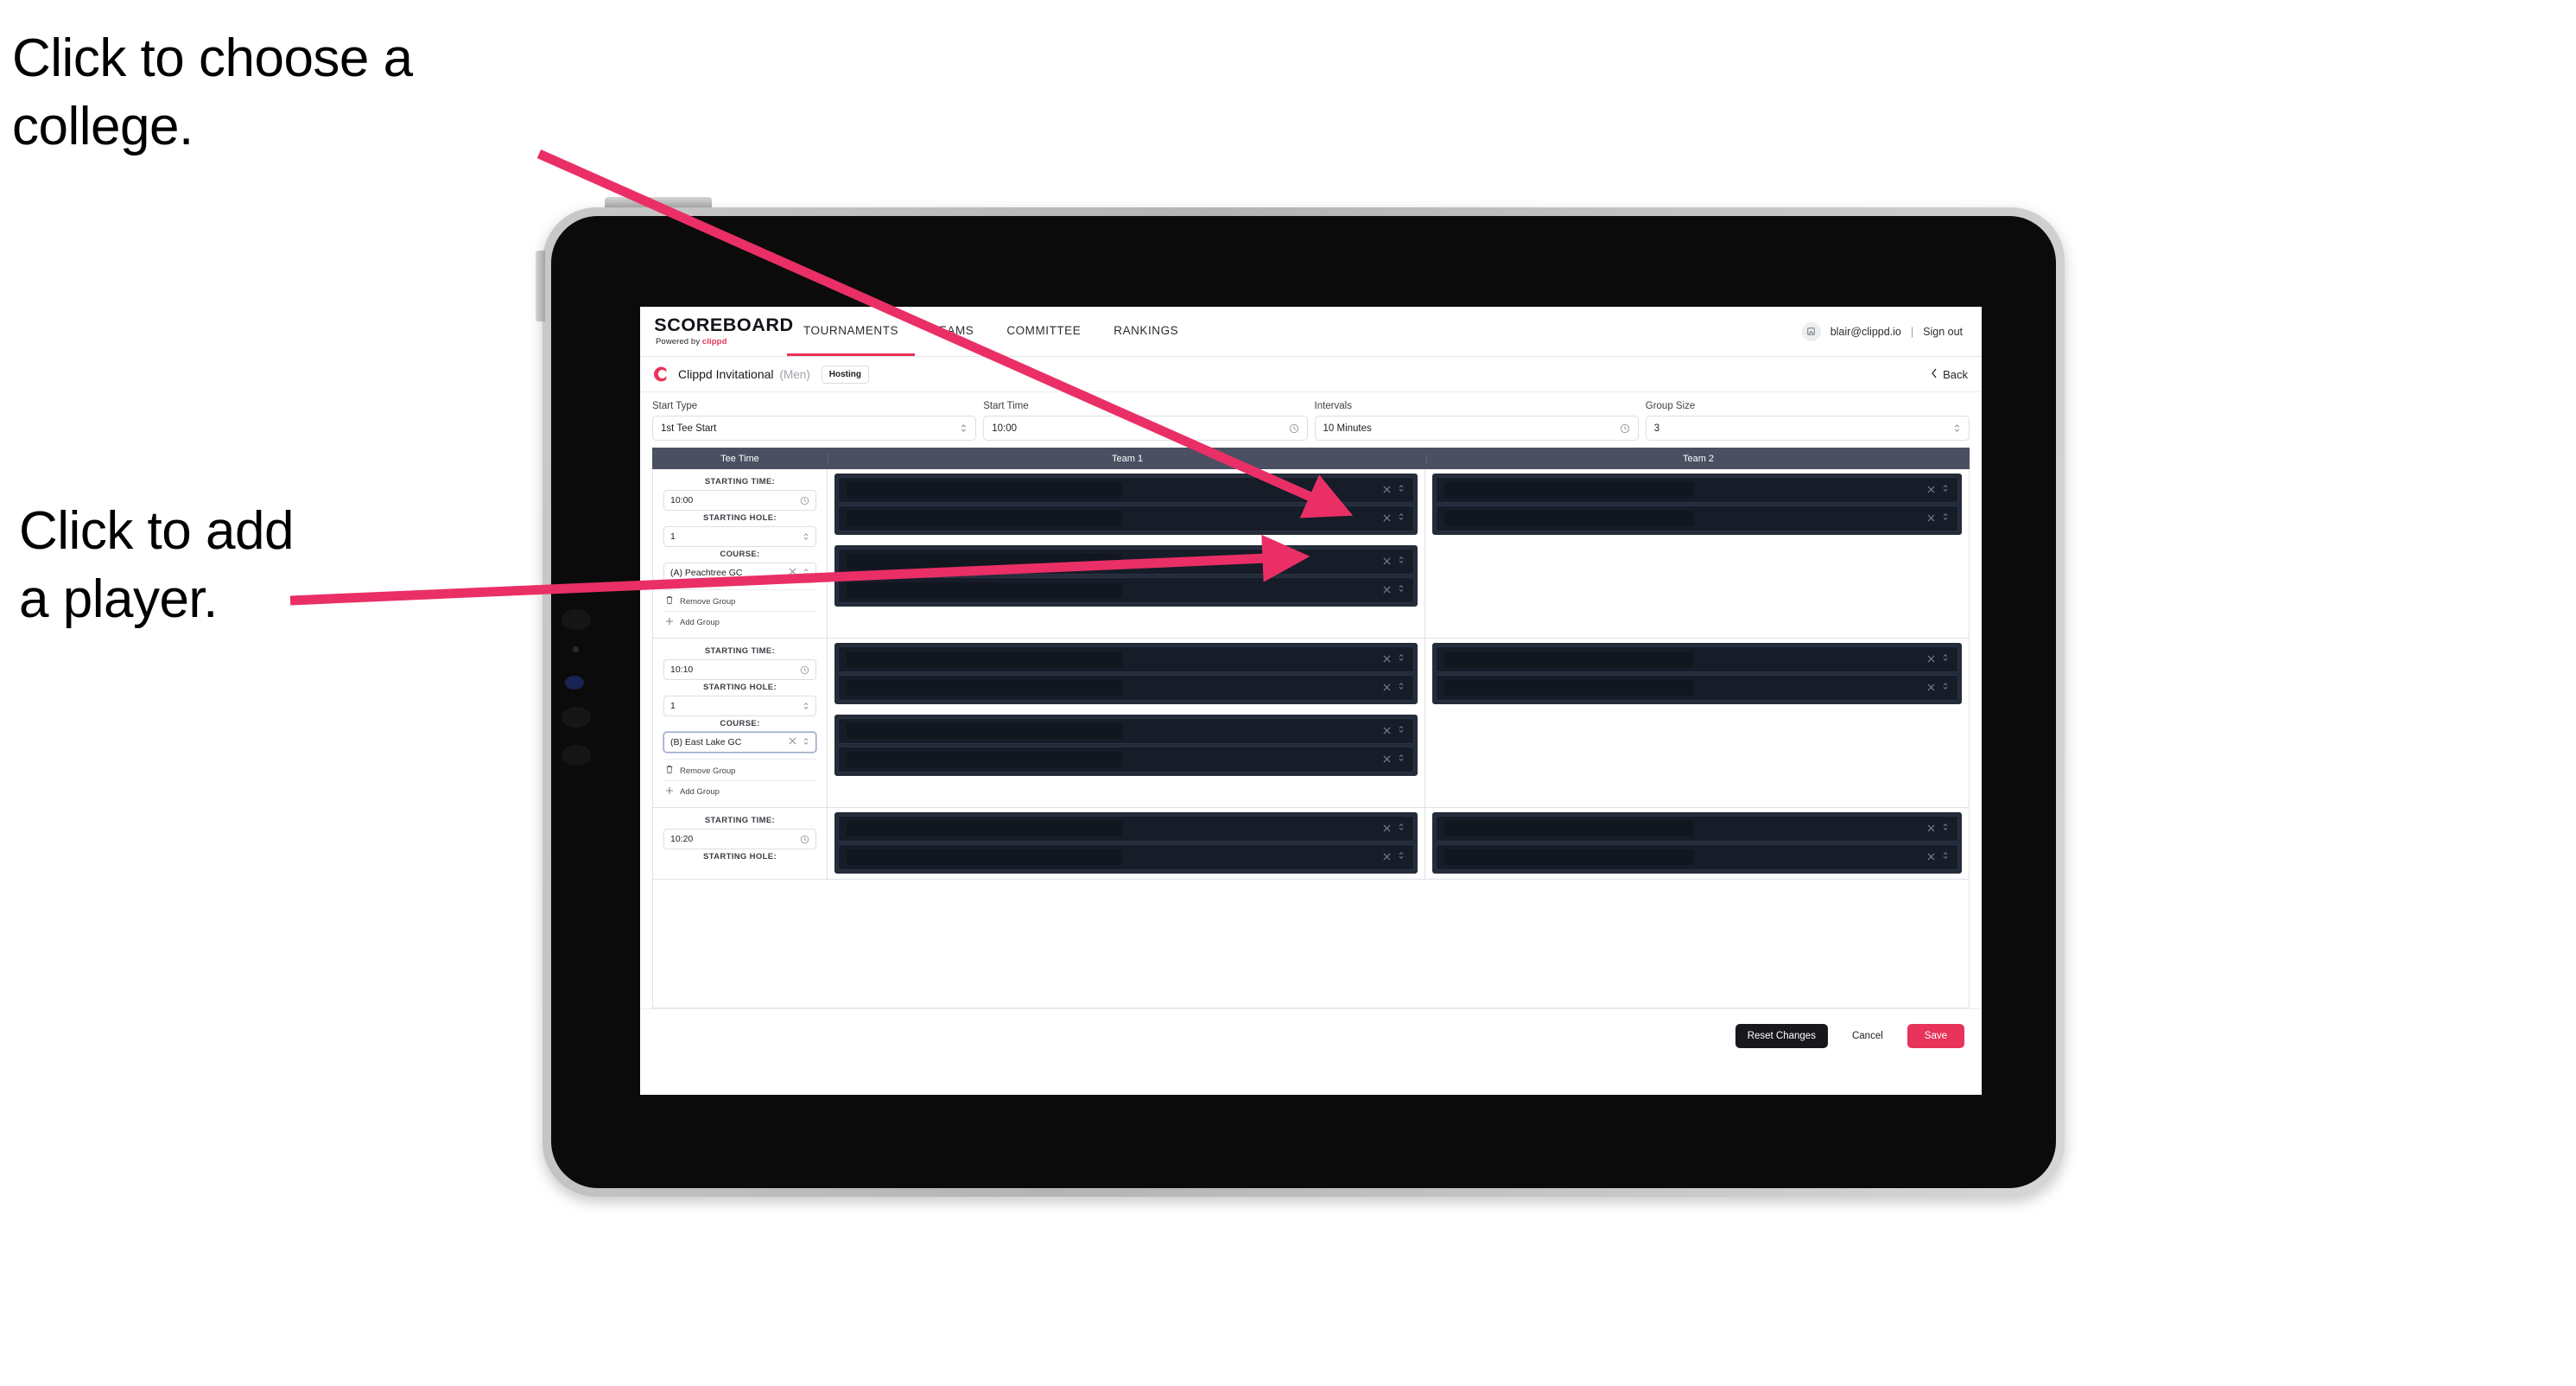 The height and width of the screenshot is (1386, 2576). Describe the element at coordinates (1476, 428) in the screenshot. I see `intervals-input: 10 Minutes` at that location.